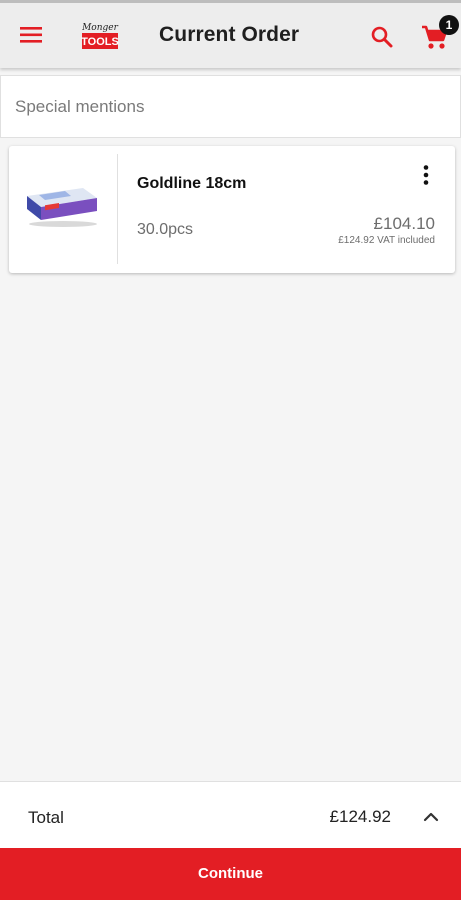  Describe the element at coordinates (62, 203) in the screenshot. I see `product-thumbnail` at that location.